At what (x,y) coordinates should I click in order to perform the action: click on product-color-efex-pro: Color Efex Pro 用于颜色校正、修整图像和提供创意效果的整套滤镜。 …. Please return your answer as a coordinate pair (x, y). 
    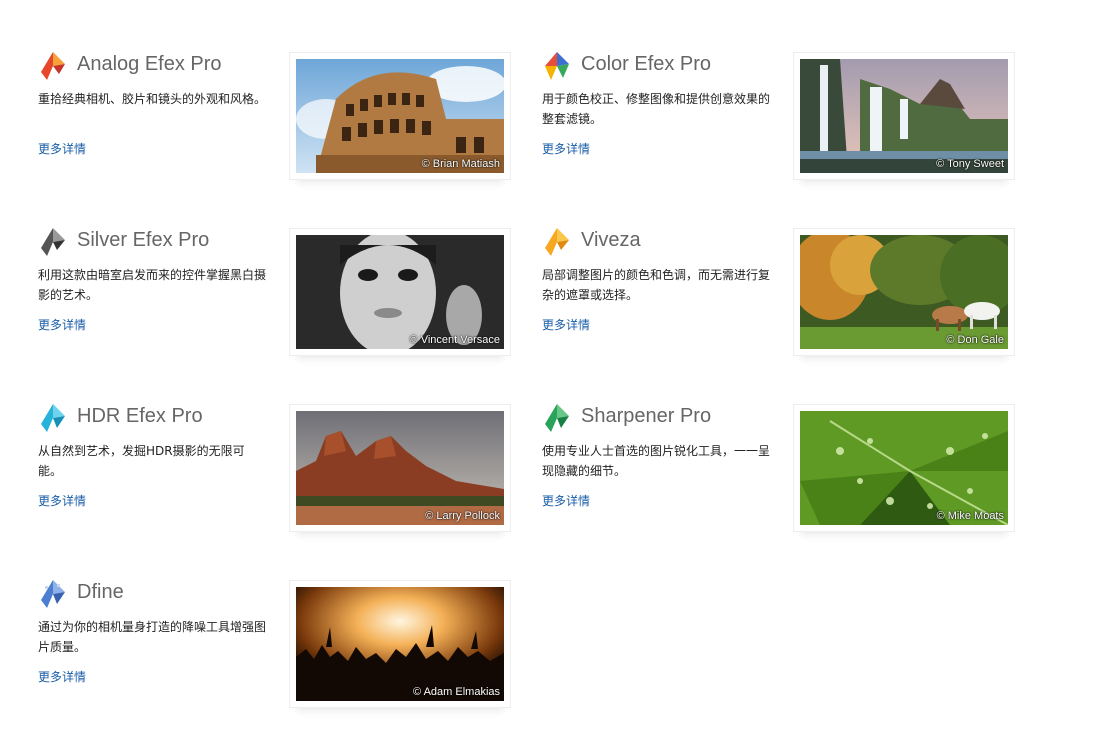
    Looking at the image, I should click on (759, 130).